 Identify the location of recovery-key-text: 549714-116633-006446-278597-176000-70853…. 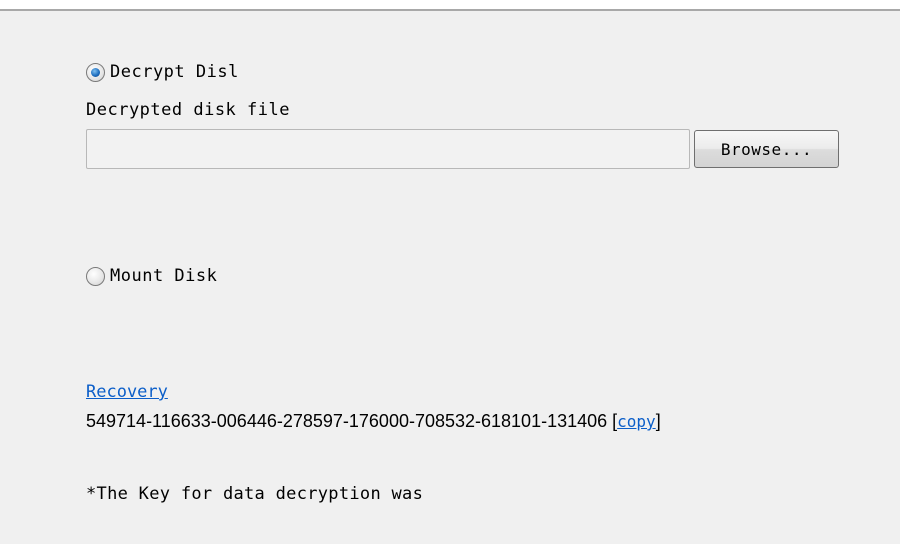
(347, 421).